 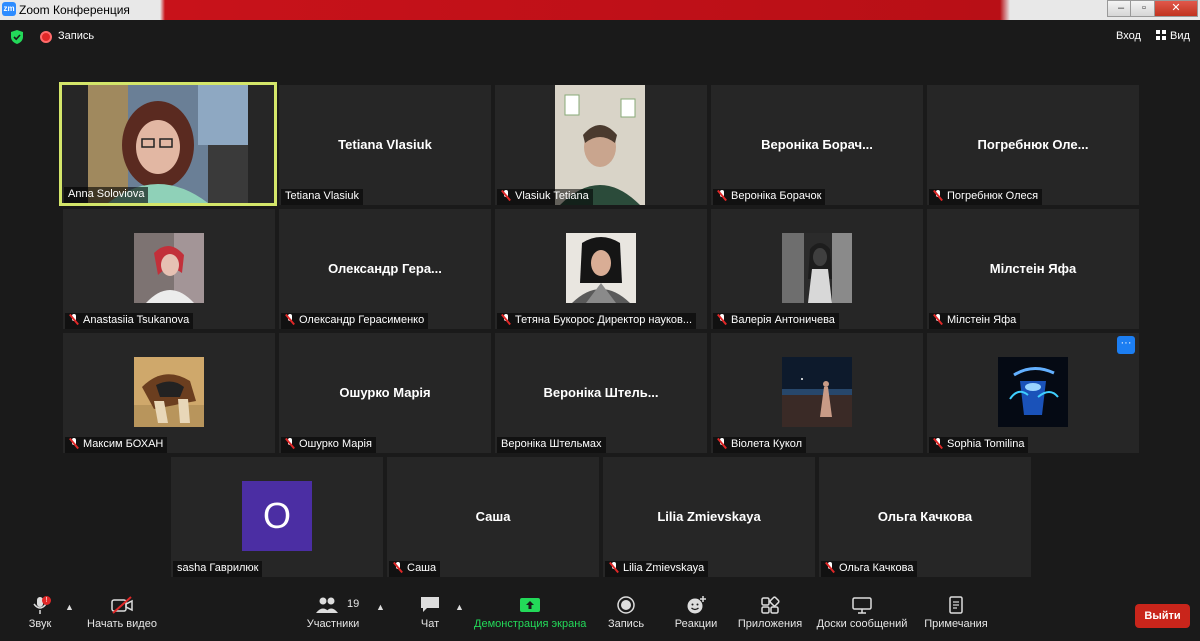 I want to click on participants-icon, so click(x=327, y=605).